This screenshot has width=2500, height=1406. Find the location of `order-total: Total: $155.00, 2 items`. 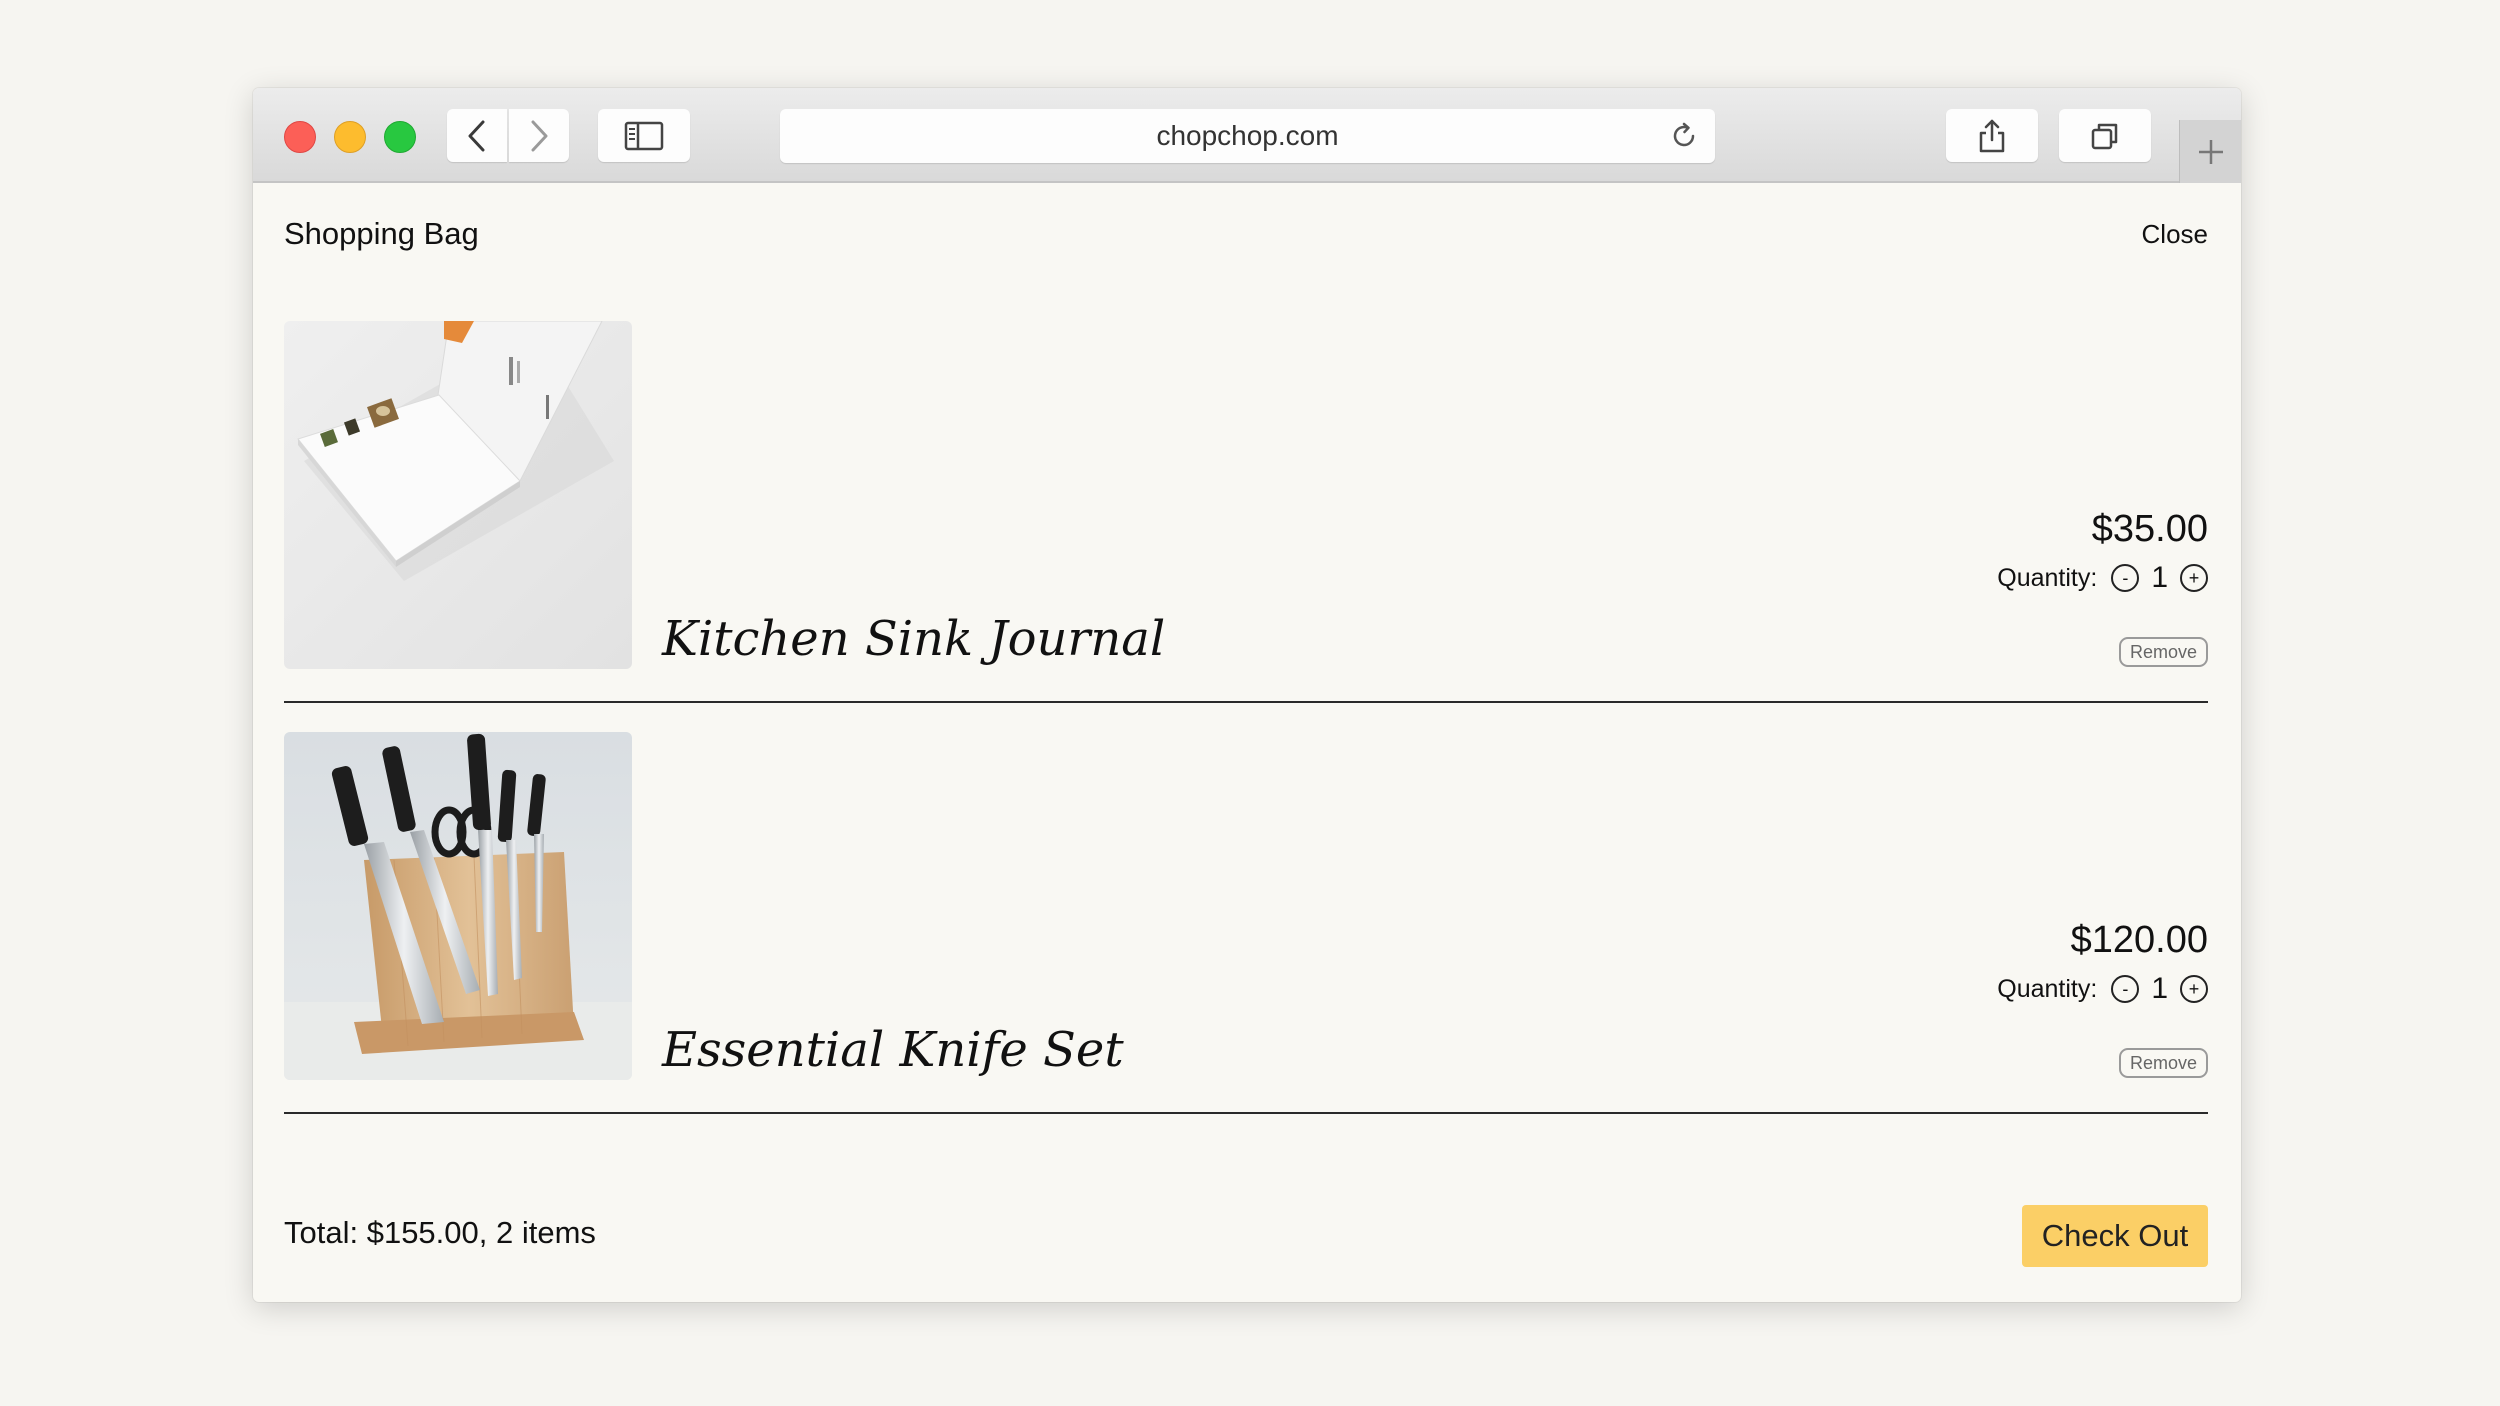

order-total: Total: $155.00, 2 items is located at coordinates (440, 1232).